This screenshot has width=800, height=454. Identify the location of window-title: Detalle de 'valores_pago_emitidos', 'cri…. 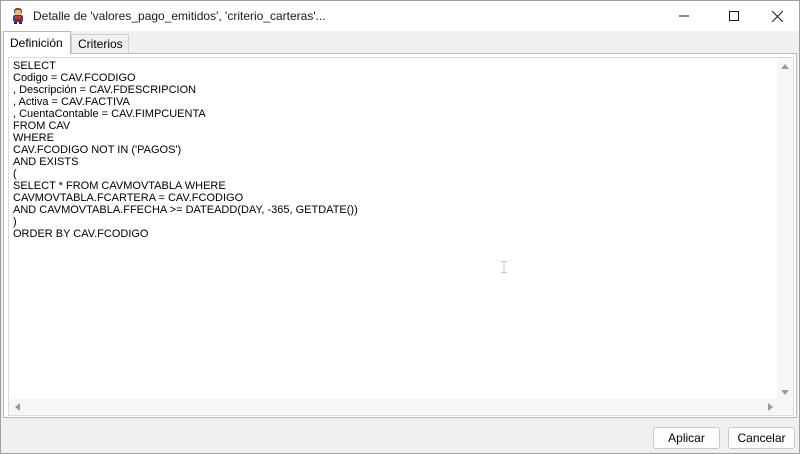
(179, 16).